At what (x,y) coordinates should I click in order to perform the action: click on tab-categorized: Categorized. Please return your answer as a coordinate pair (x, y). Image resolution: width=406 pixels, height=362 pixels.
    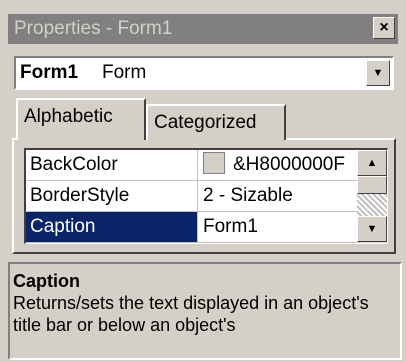
    Looking at the image, I should click on (216, 122).